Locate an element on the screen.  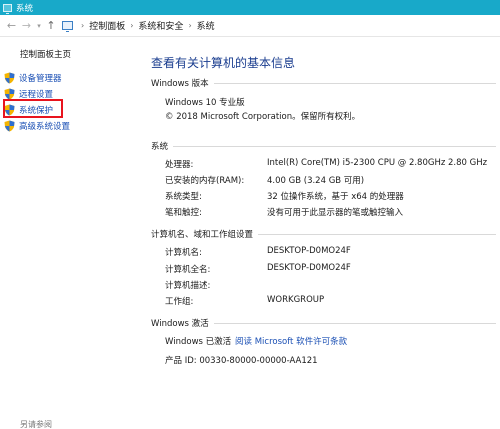
processor-label: 处理器: is located at coordinates (179, 165).